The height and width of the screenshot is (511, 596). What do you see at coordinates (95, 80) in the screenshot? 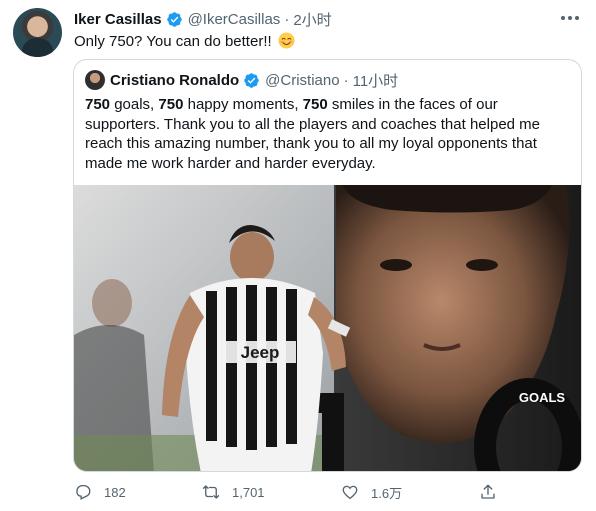
I see `quoted-author-avatar` at bounding box center [95, 80].